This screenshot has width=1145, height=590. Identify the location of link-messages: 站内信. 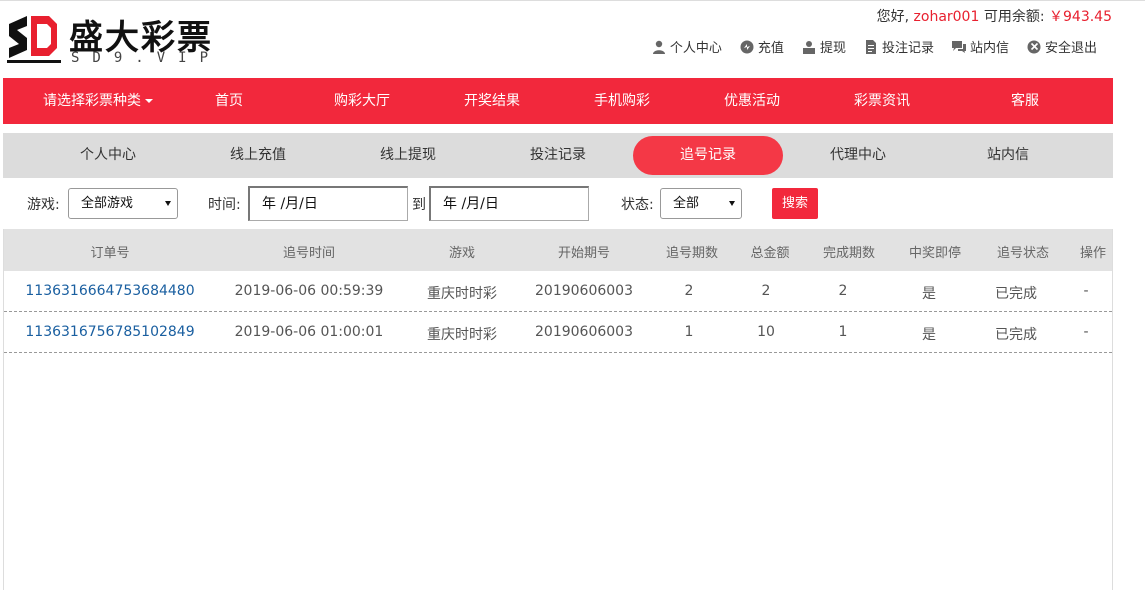
(980, 46).